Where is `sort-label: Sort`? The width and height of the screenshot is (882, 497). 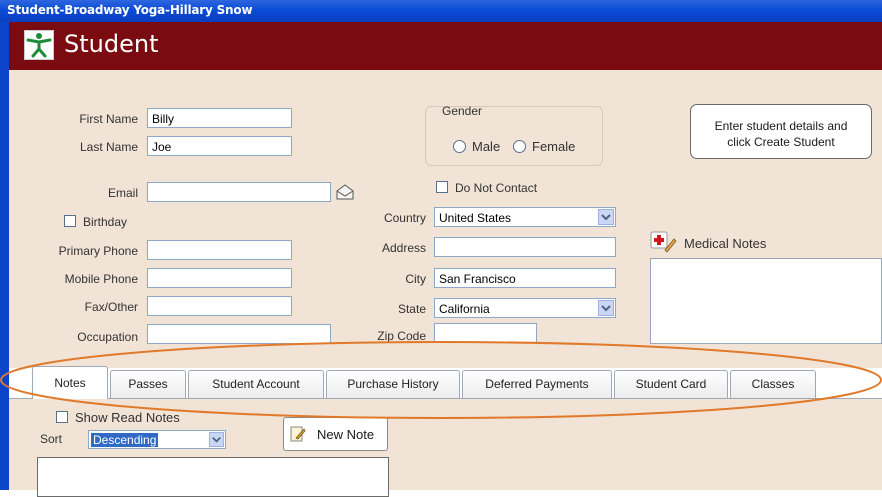 sort-label: Sort is located at coordinates (51, 439).